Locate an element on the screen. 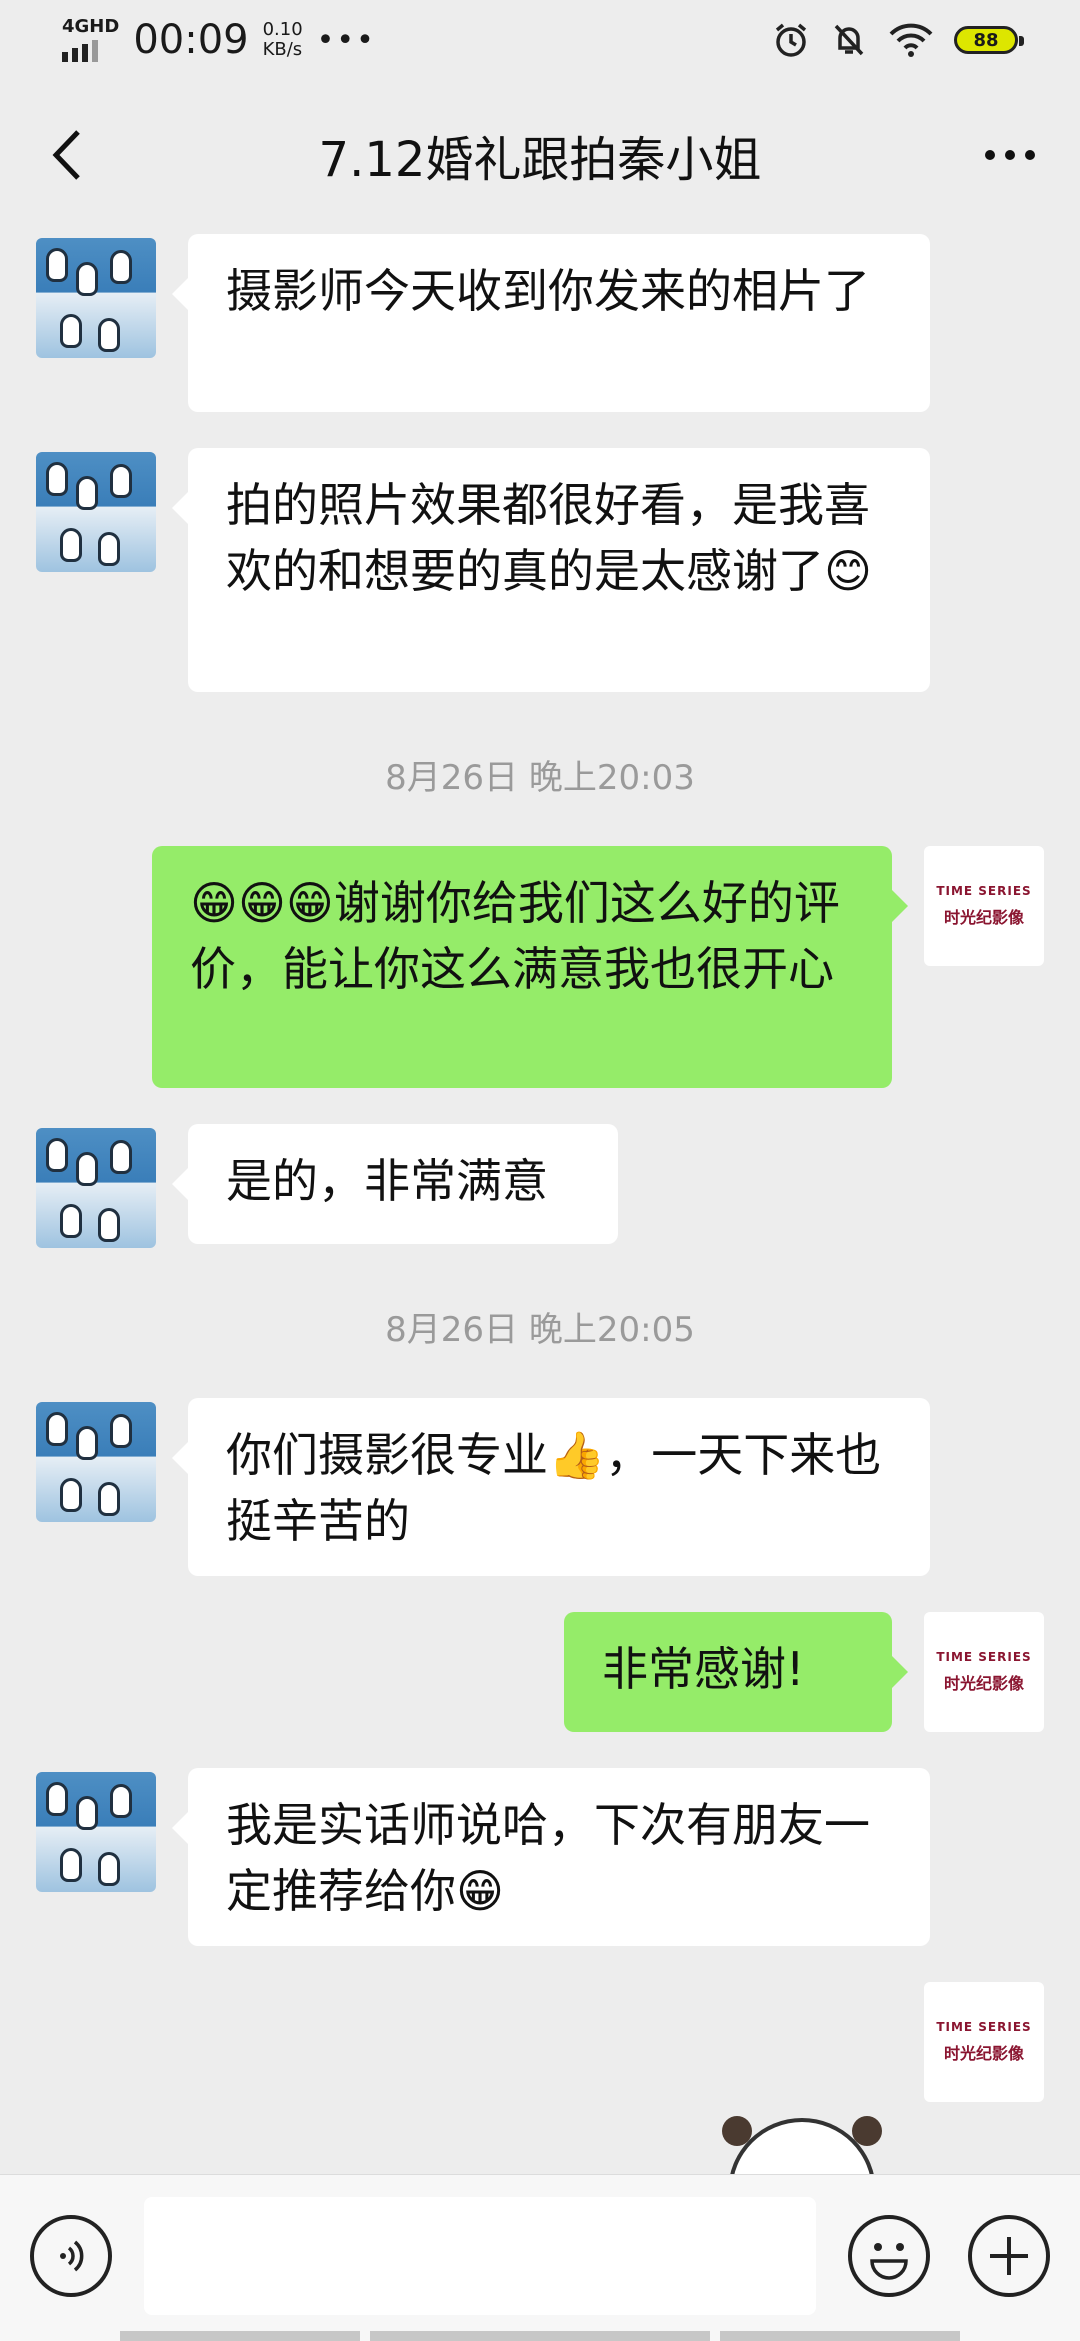 This screenshot has height=2341, width=1080. status-left: 4GHD 00:09 0.10 KB/s ••• is located at coordinates (219, 40).